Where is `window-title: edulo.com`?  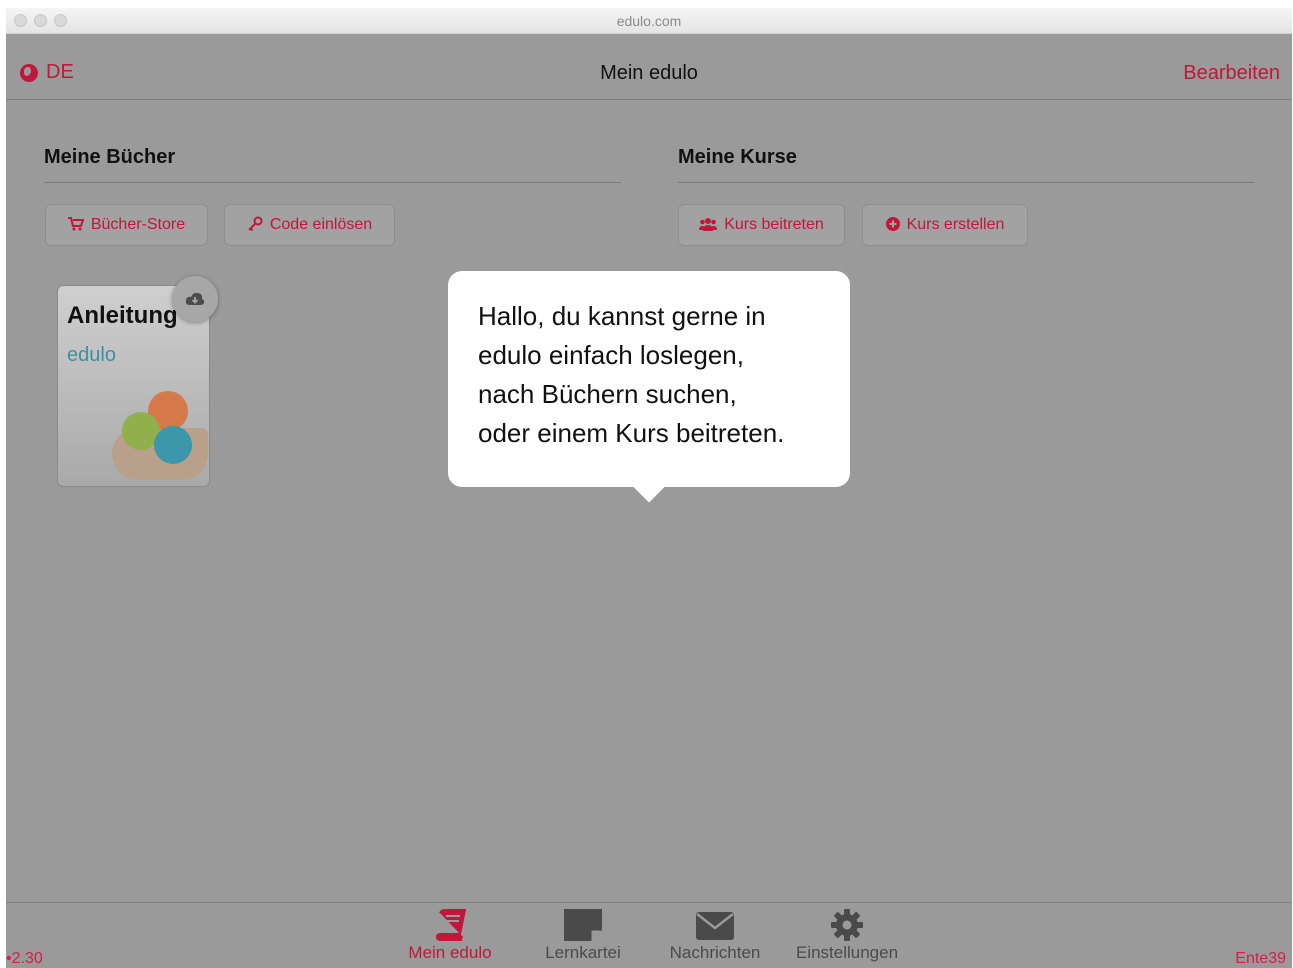
window-title: edulo.com is located at coordinates (649, 21).